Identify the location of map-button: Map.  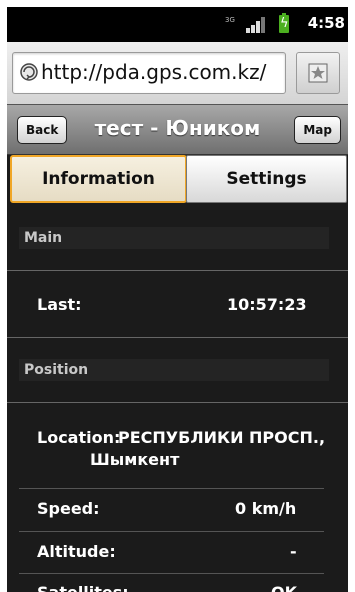
(317, 130).